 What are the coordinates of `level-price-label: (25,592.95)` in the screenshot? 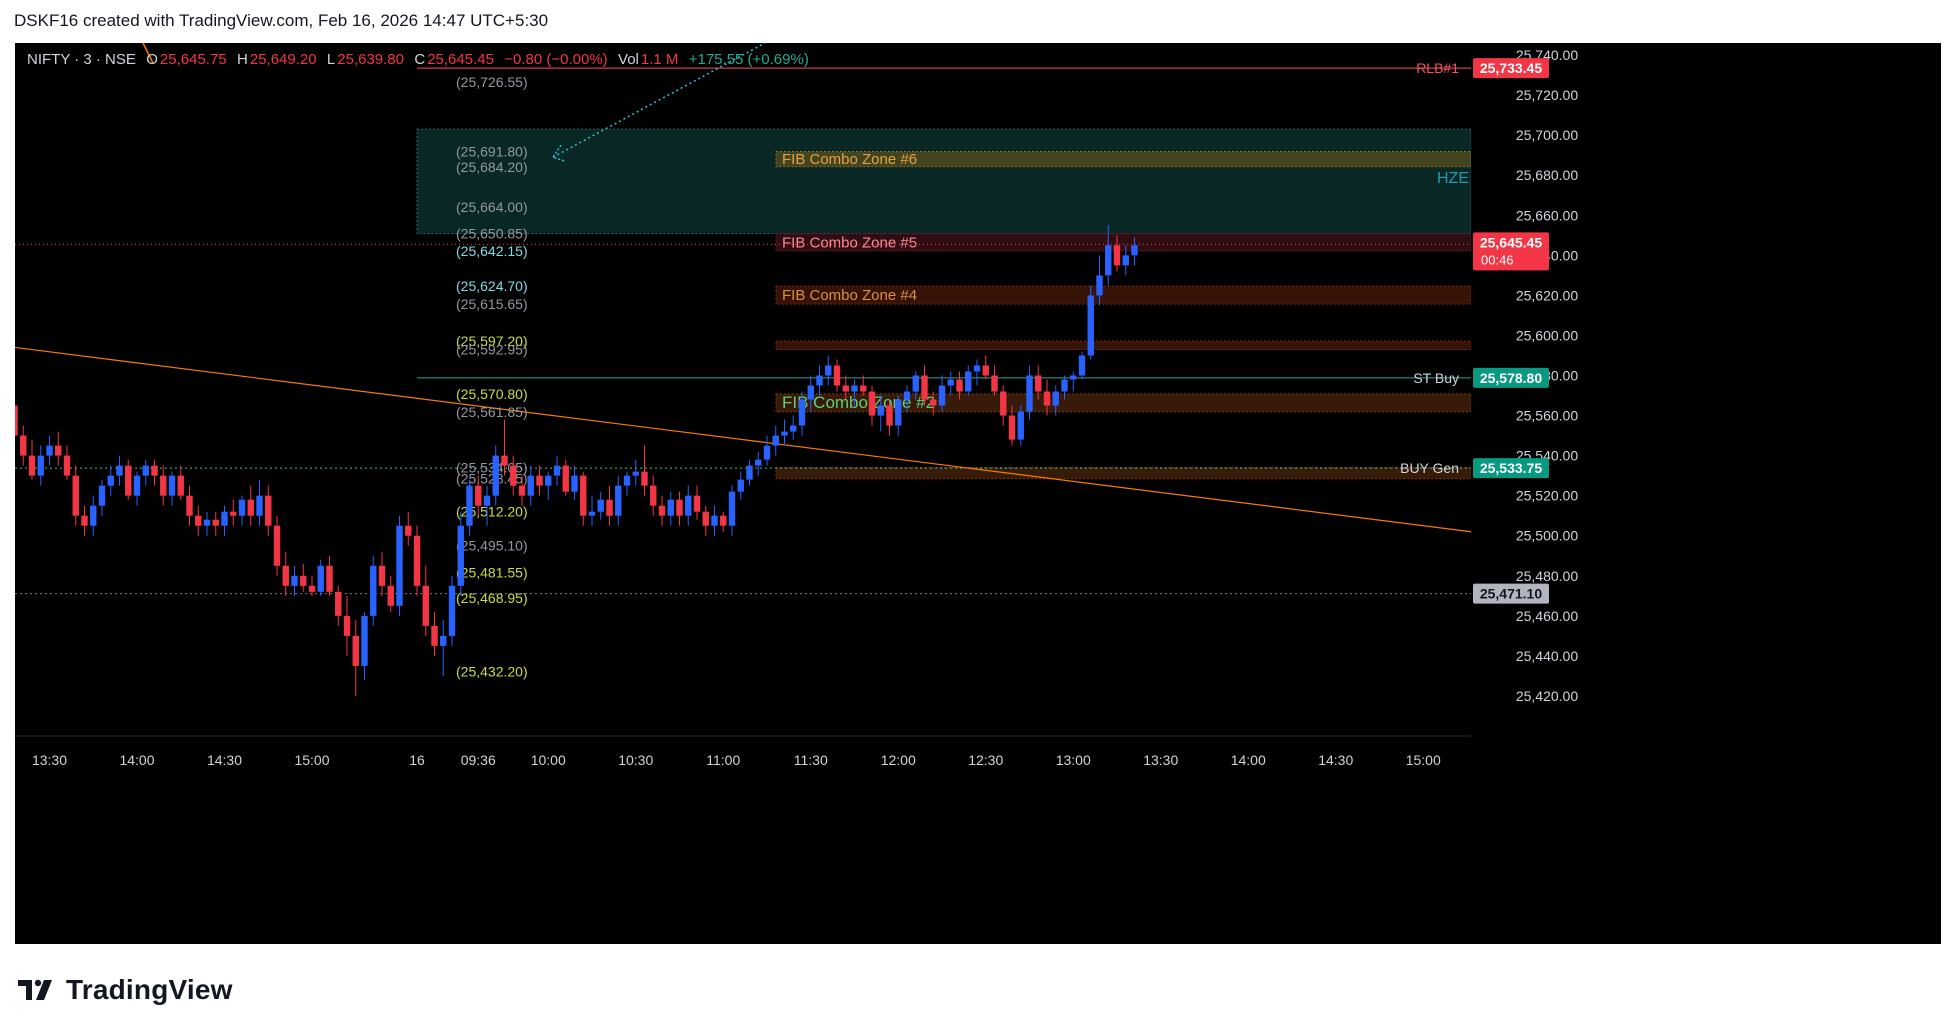 It's located at (492, 350).